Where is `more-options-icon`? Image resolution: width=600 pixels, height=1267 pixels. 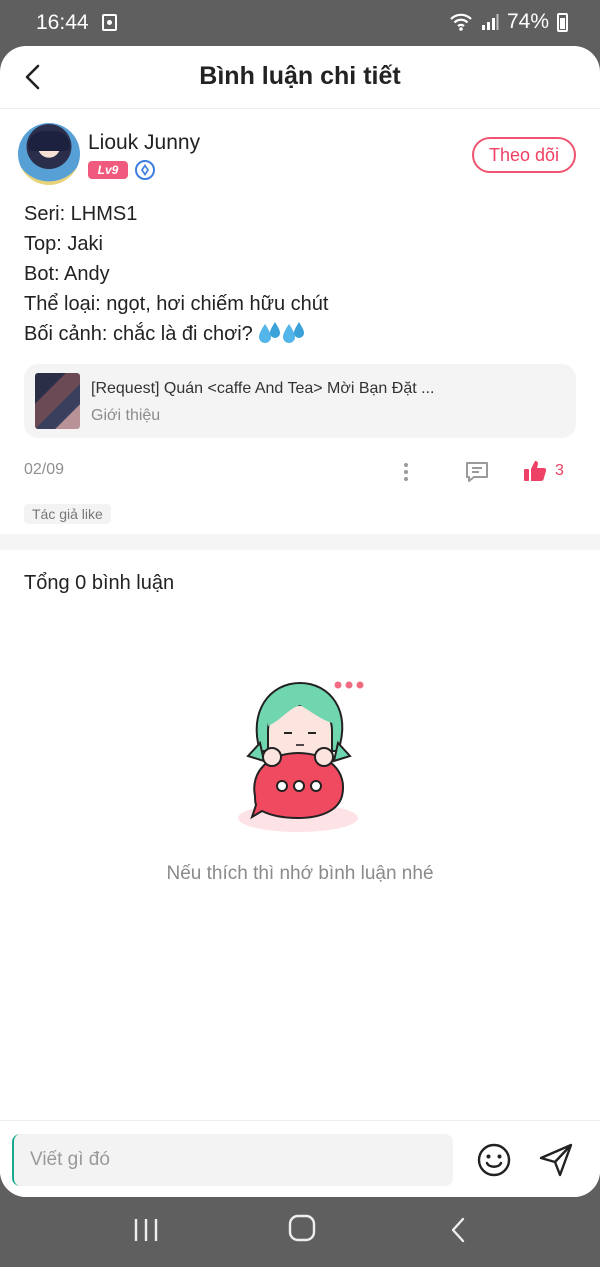 more-options-icon is located at coordinates (406, 472).